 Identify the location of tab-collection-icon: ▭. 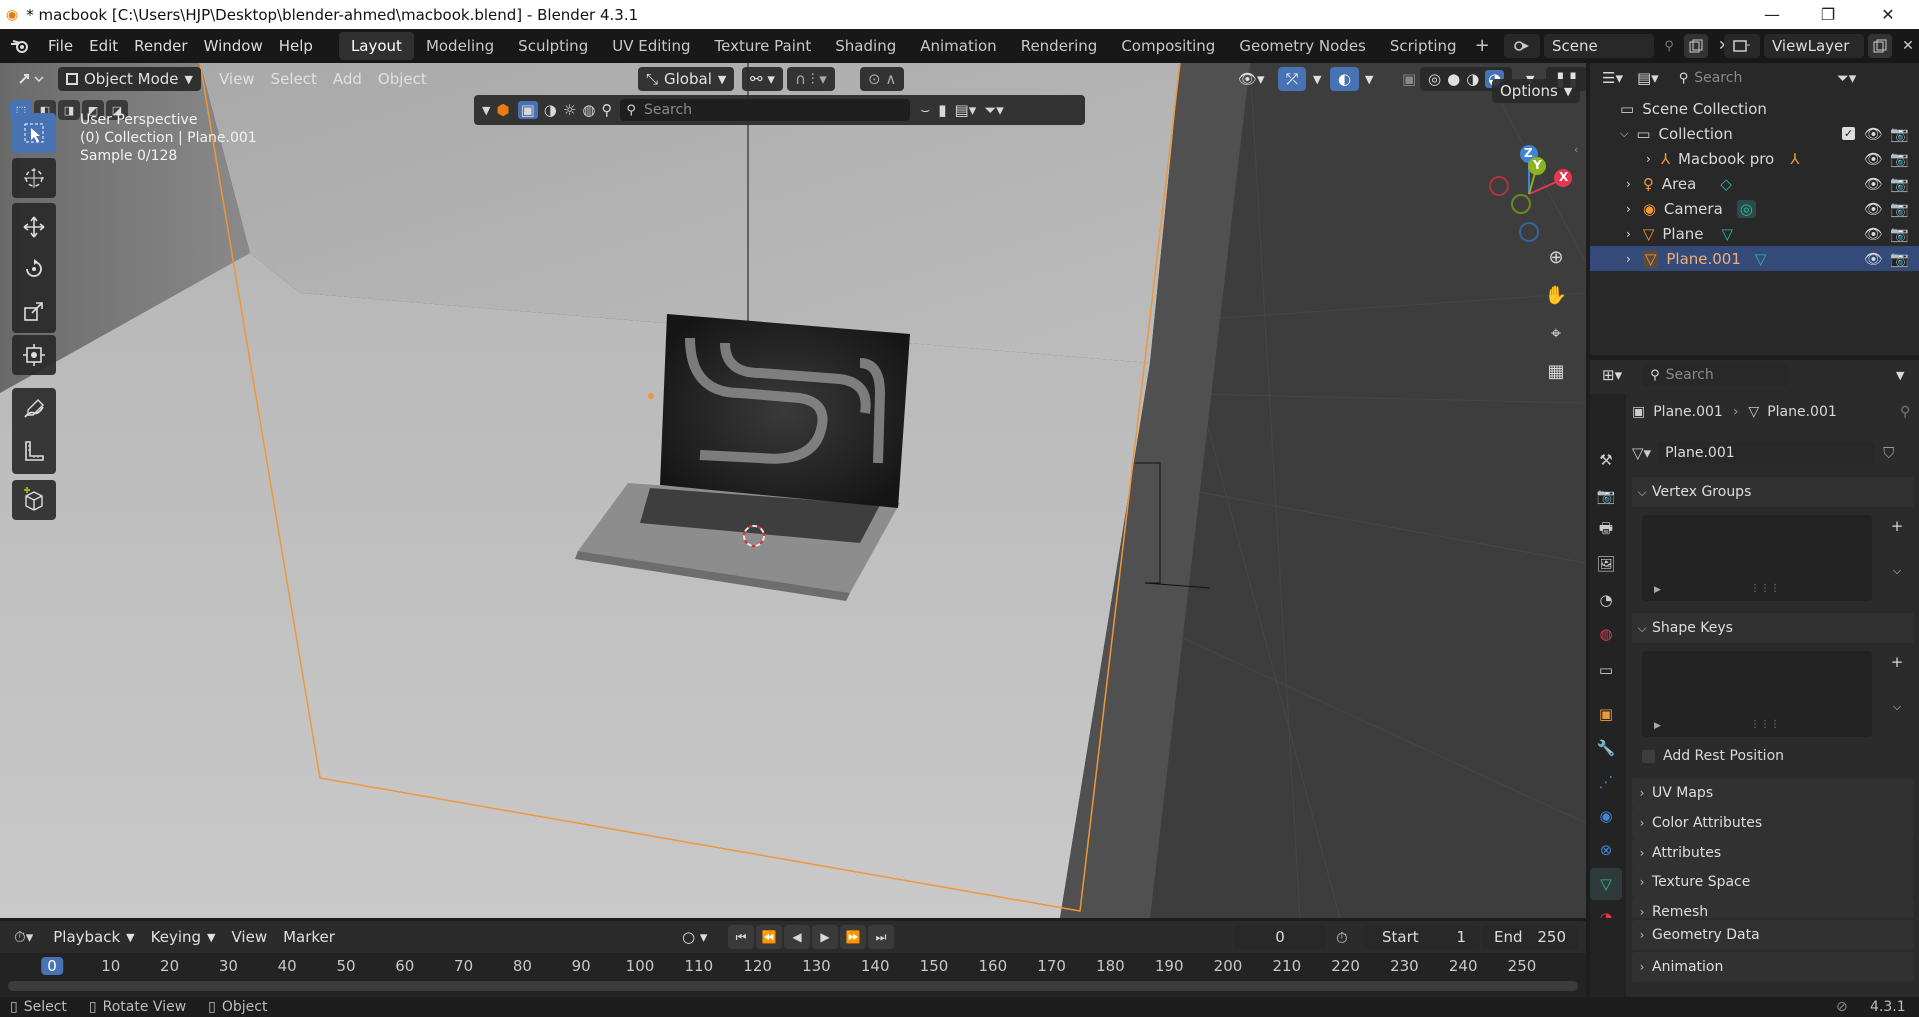
(1606, 670).